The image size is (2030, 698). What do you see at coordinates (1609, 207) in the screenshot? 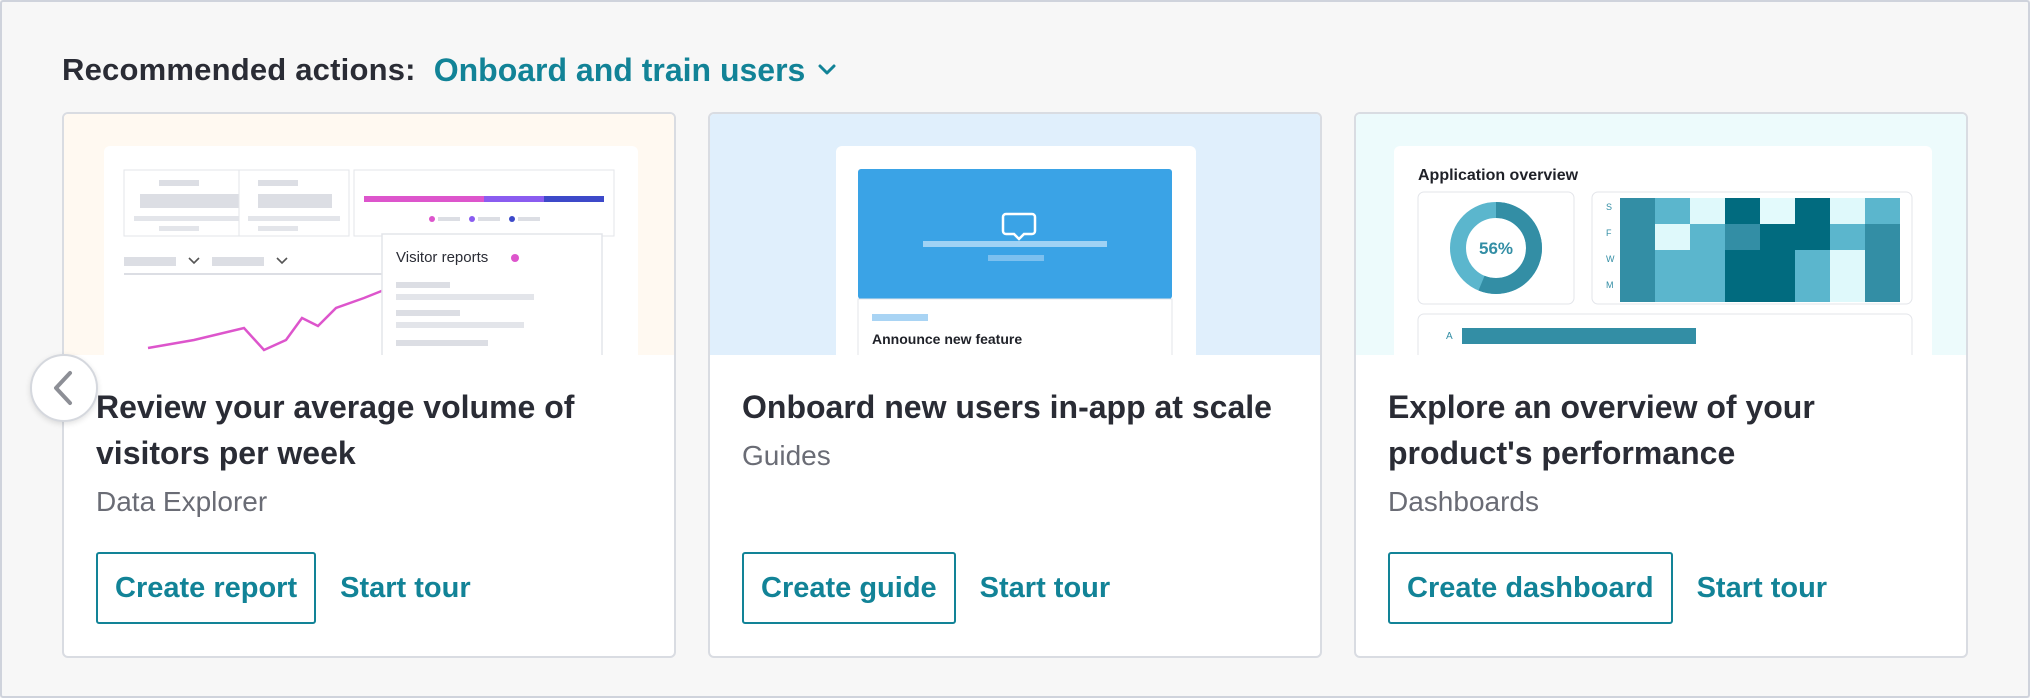
I see `svg-text: S` at bounding box center [1609, 207].